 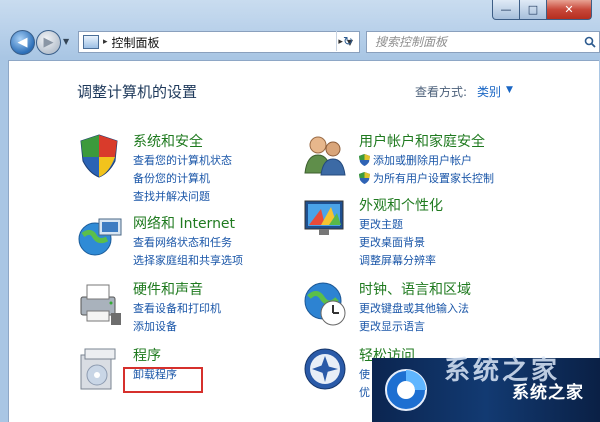 What do you see at coordinates (414, 327) in the screenshot?
I see `link-change-display-language: 更改显示语言` at bounding box center [414, 327].